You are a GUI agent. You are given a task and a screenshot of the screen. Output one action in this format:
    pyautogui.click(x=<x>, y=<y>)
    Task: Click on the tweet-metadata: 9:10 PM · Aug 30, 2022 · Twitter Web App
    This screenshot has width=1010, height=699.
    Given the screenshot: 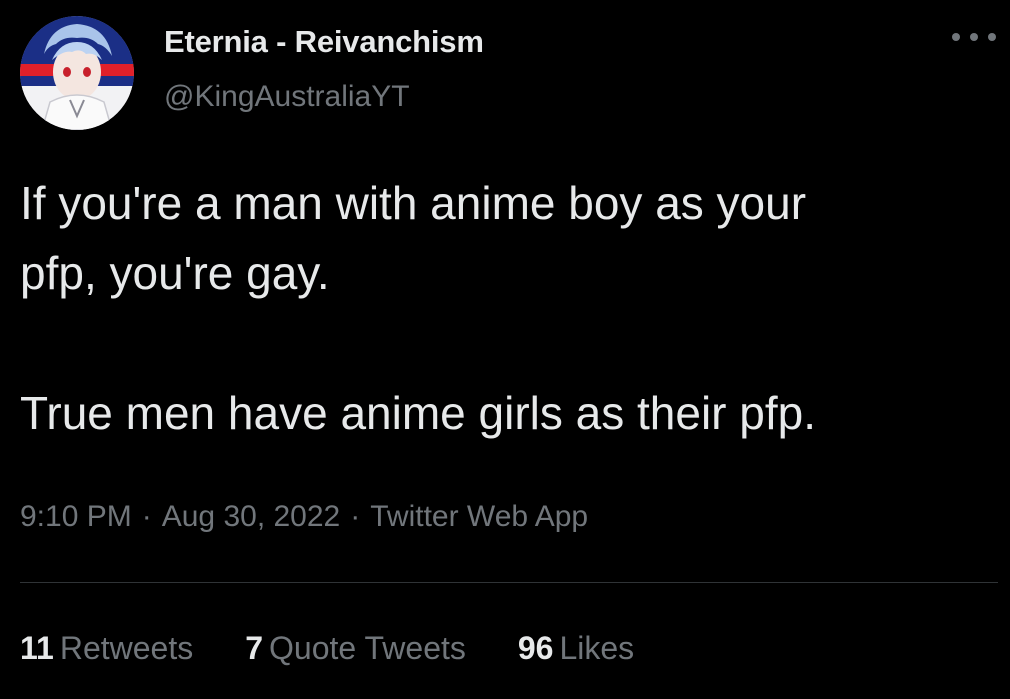 What is the action you would take?
    pyautogui.click(x=304, y=517)
    